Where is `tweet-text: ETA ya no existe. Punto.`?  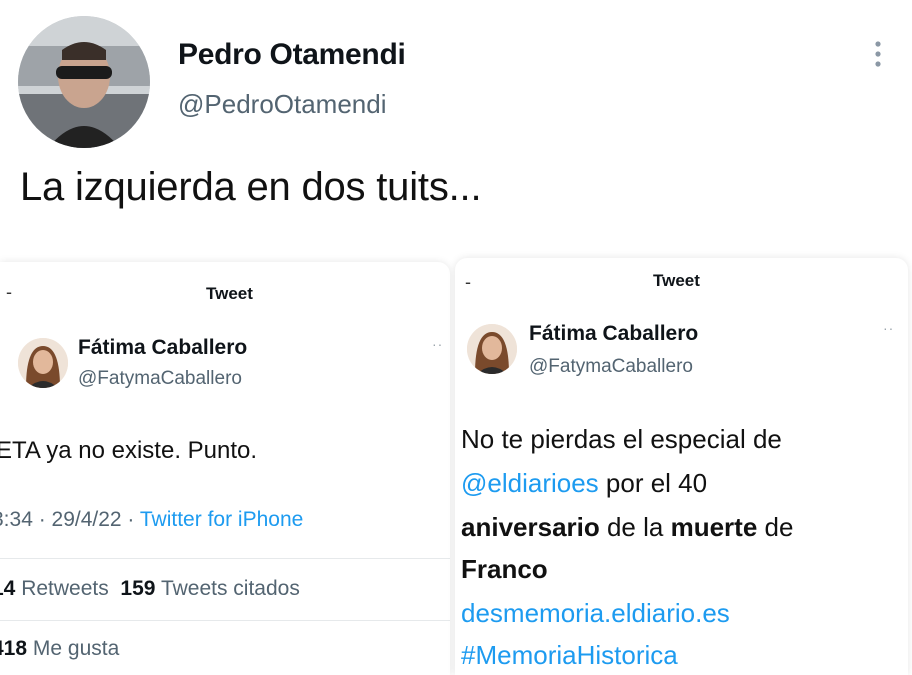
tweet-text: ETA ya no existe. Punto. is located at coordinates (129, 450).